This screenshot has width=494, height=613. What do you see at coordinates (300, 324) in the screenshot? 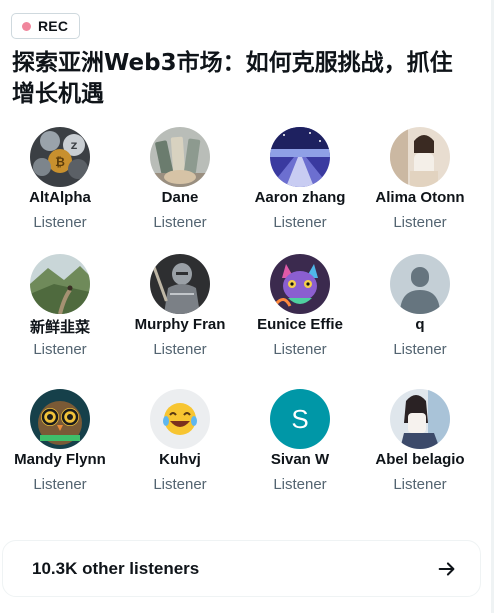
I see `participant-name: Eunice Effie` at bounding box center [300, 324].